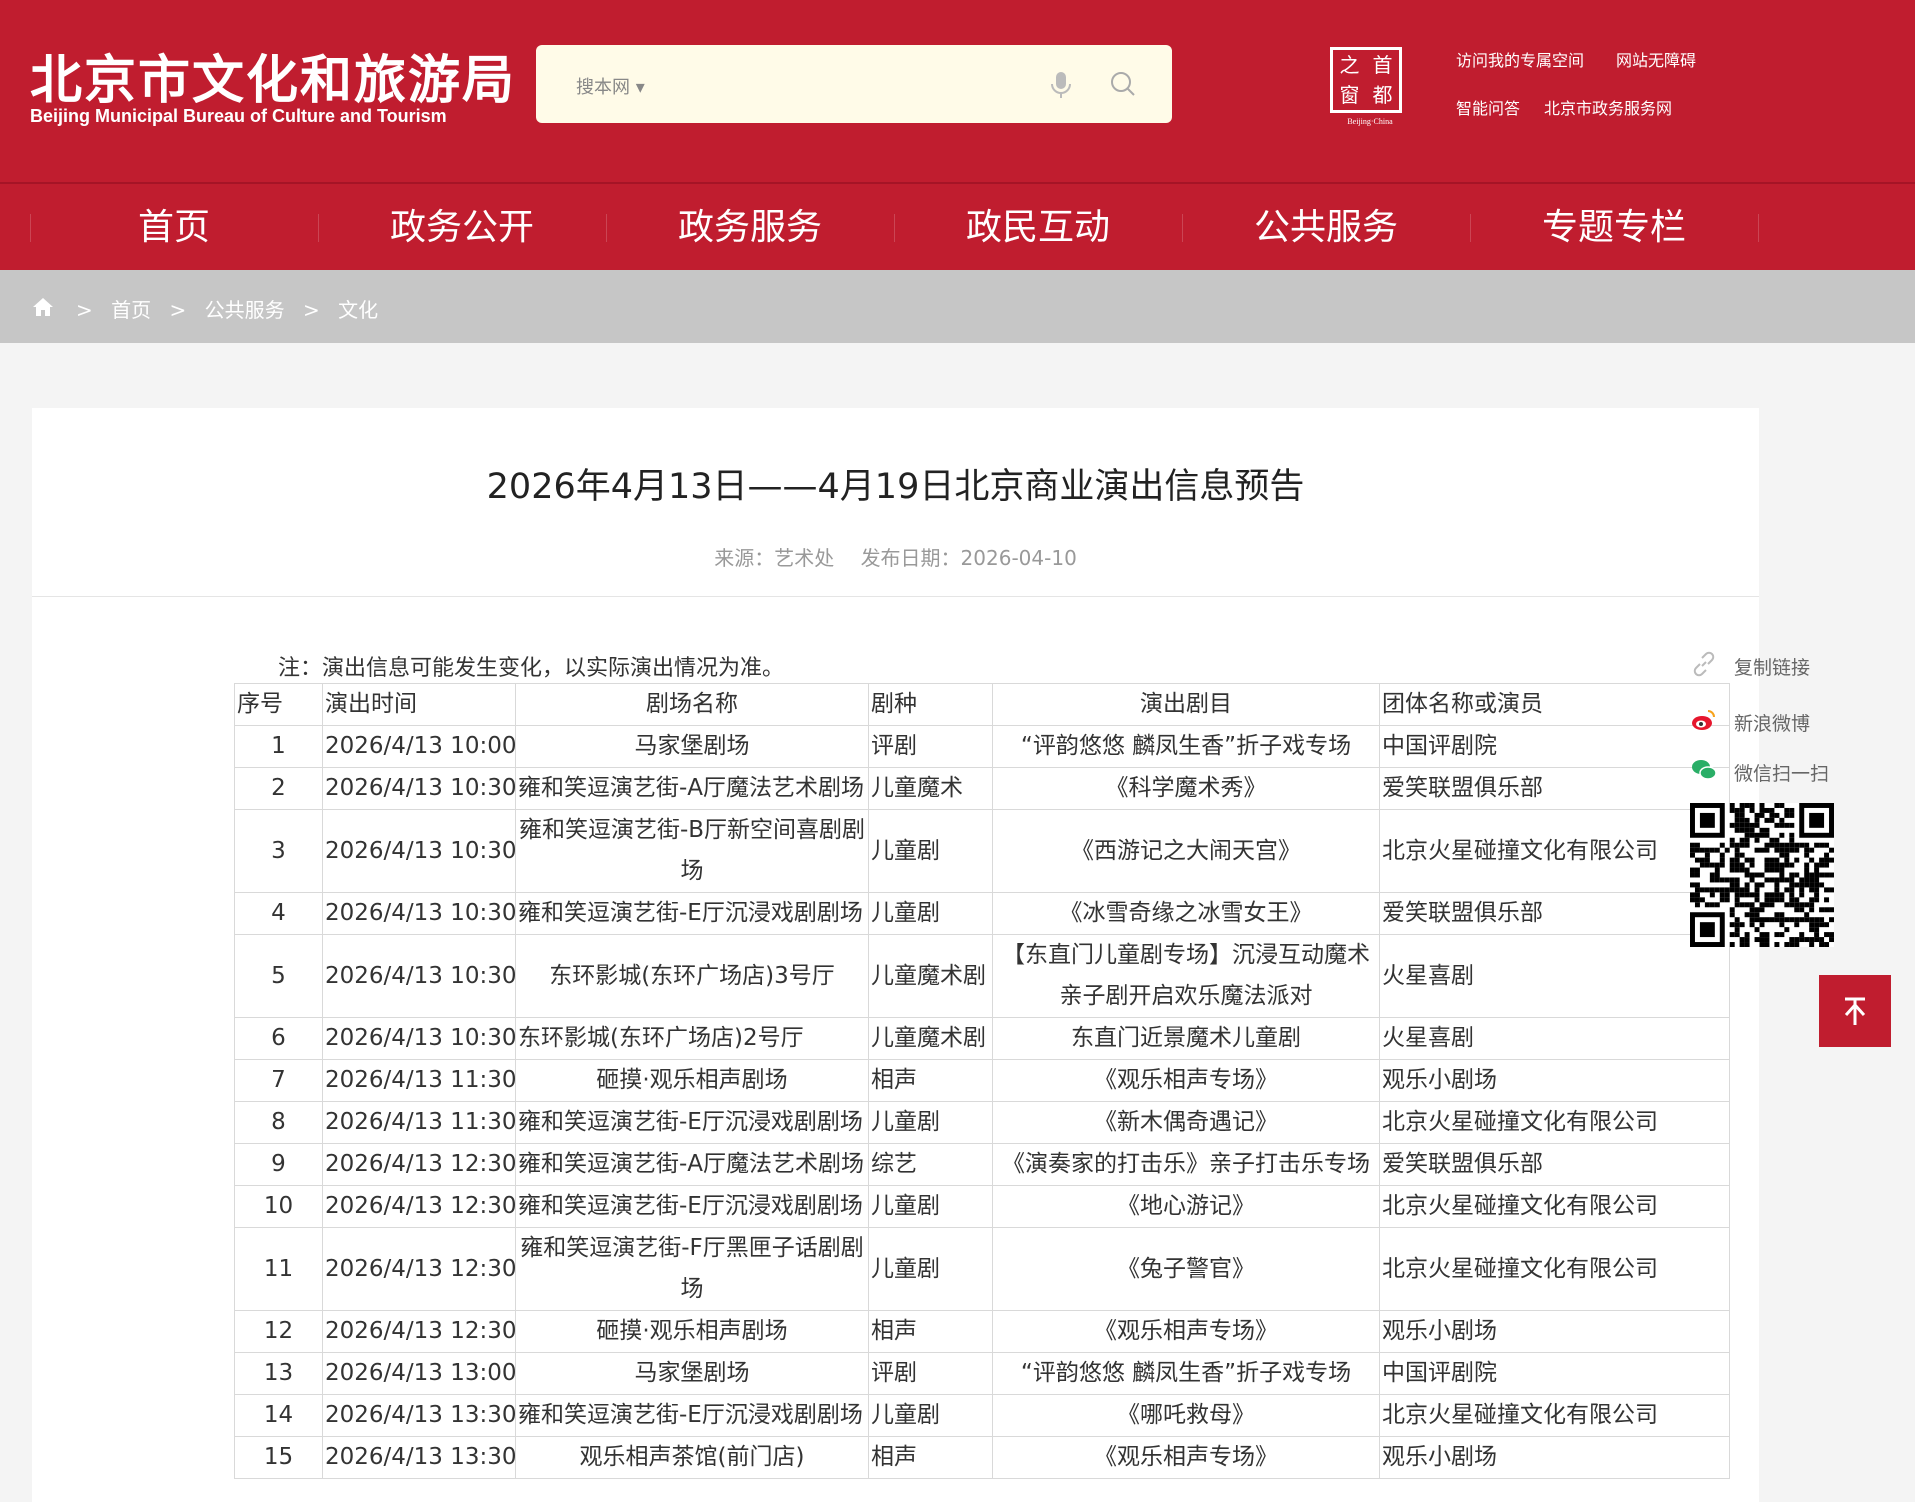 The width and height of the screenshot is (1915, 1502). Describe the element at coordinates (1554, 704) in the screenshot. I see `table-header-cell: 团体名称或演员` at that location.